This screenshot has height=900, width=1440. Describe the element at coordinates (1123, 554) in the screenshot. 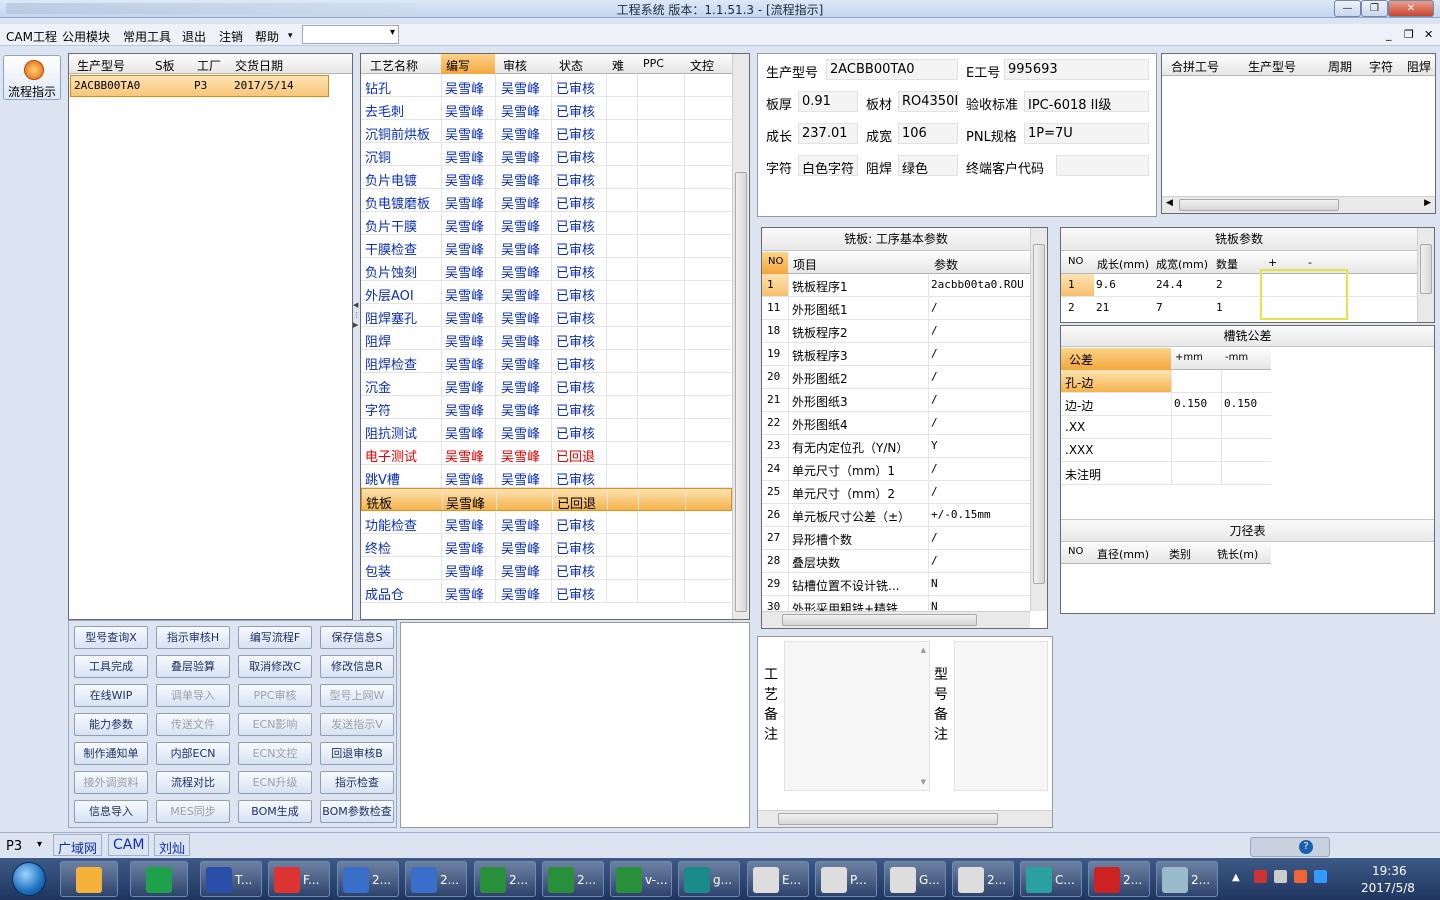

I see `col-tool-dia: 直径(mm)` at that location.